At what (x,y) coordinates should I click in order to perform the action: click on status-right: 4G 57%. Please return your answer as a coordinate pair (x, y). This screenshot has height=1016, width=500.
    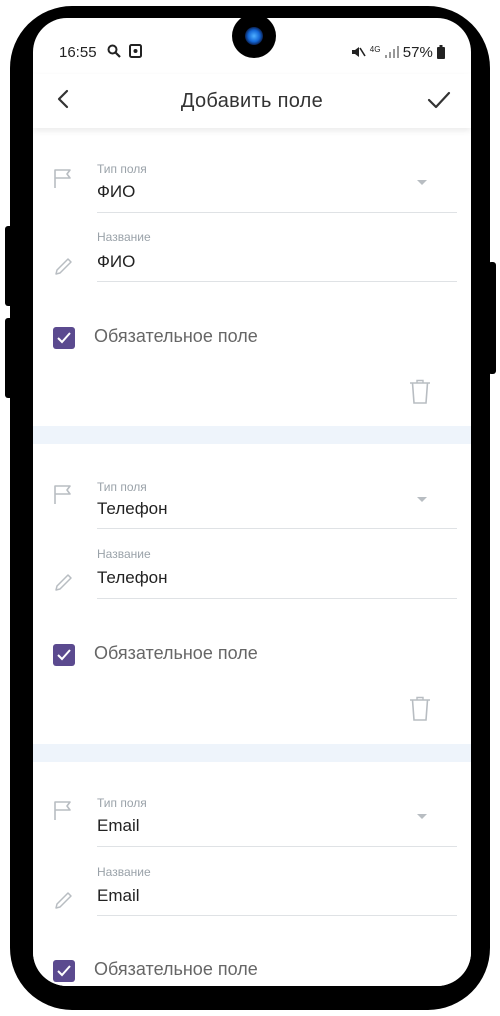
    Looking at the image, I should click on (397, 52).